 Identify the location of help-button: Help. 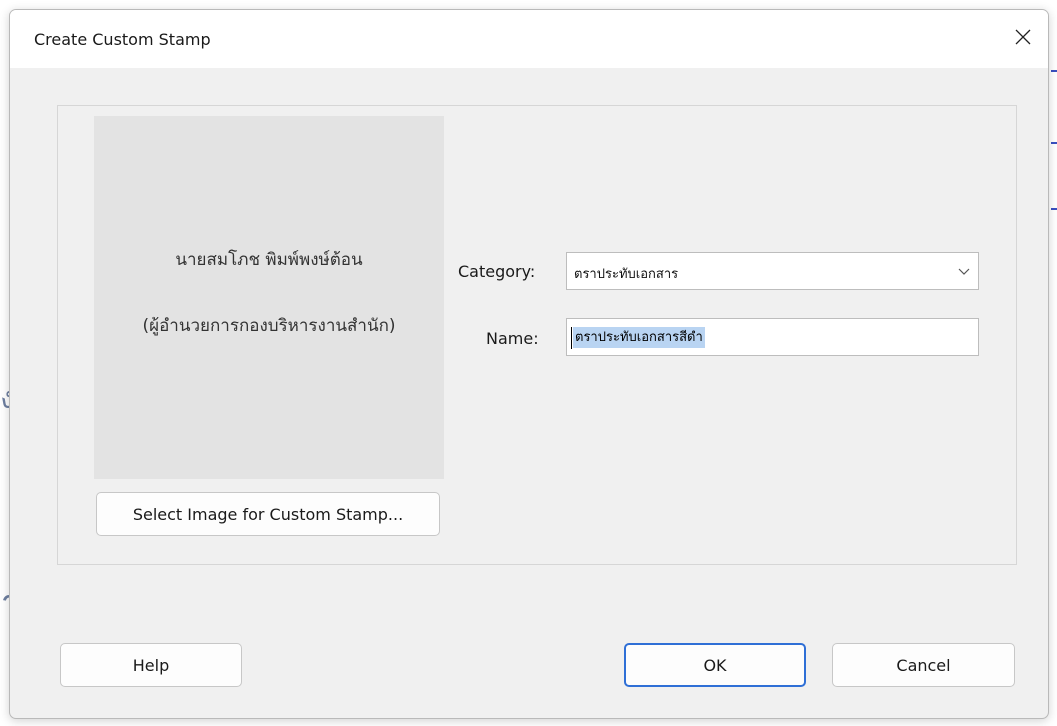
(151, 665).